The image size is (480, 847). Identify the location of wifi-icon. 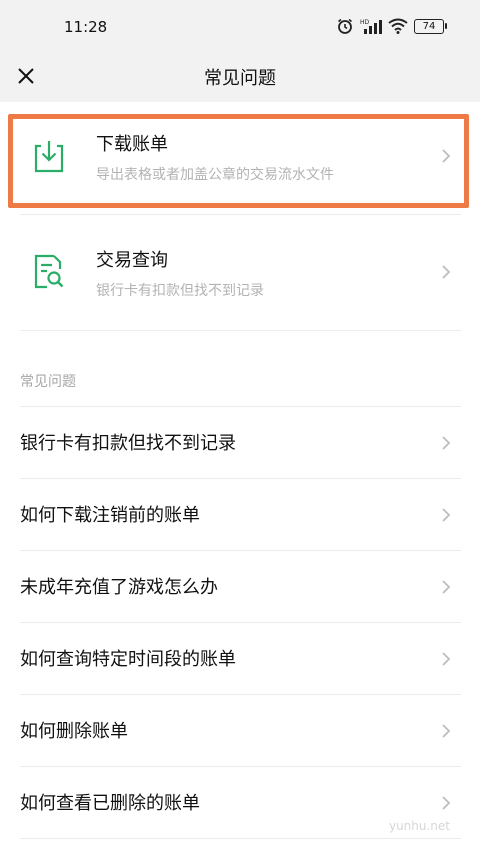
(398, 26).